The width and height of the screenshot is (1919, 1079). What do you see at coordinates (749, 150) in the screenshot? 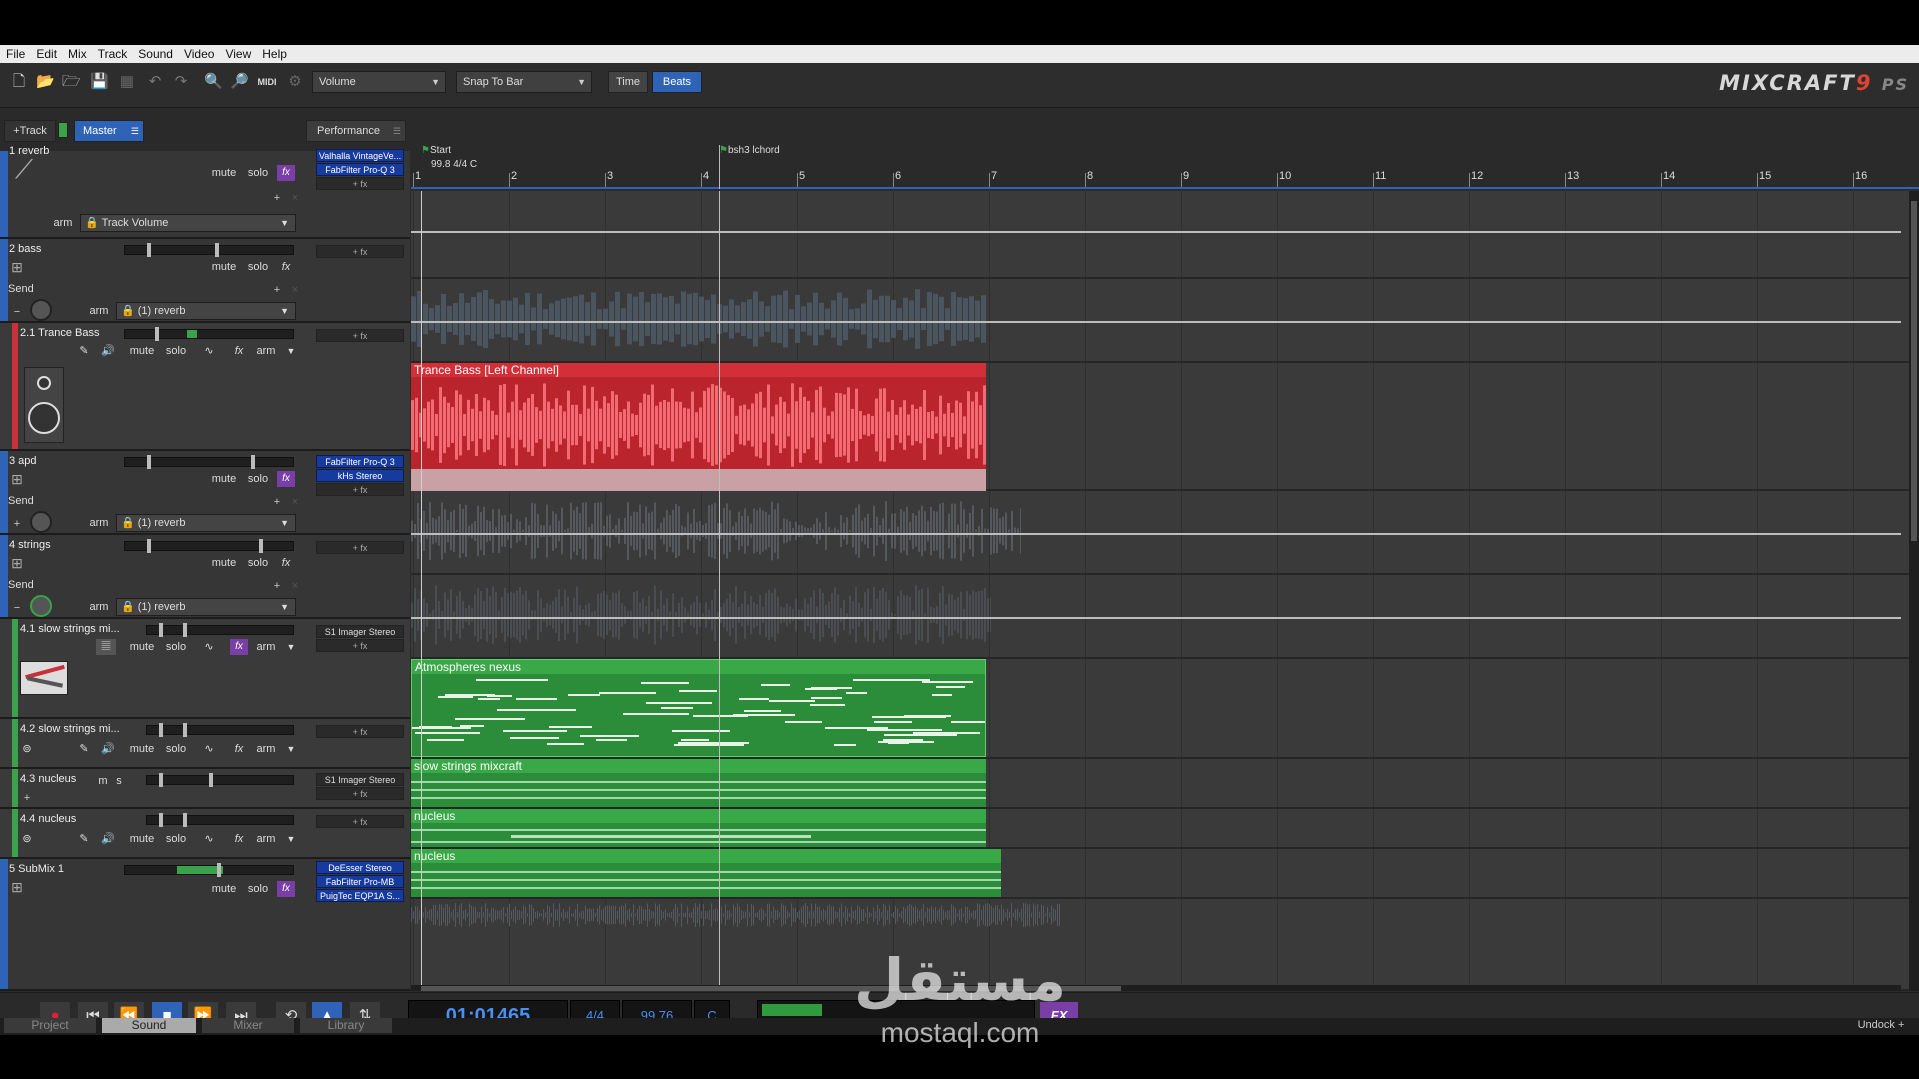
I see `marker-chord: ⚑bsh3 lchord` at bounding box center [749, 150].